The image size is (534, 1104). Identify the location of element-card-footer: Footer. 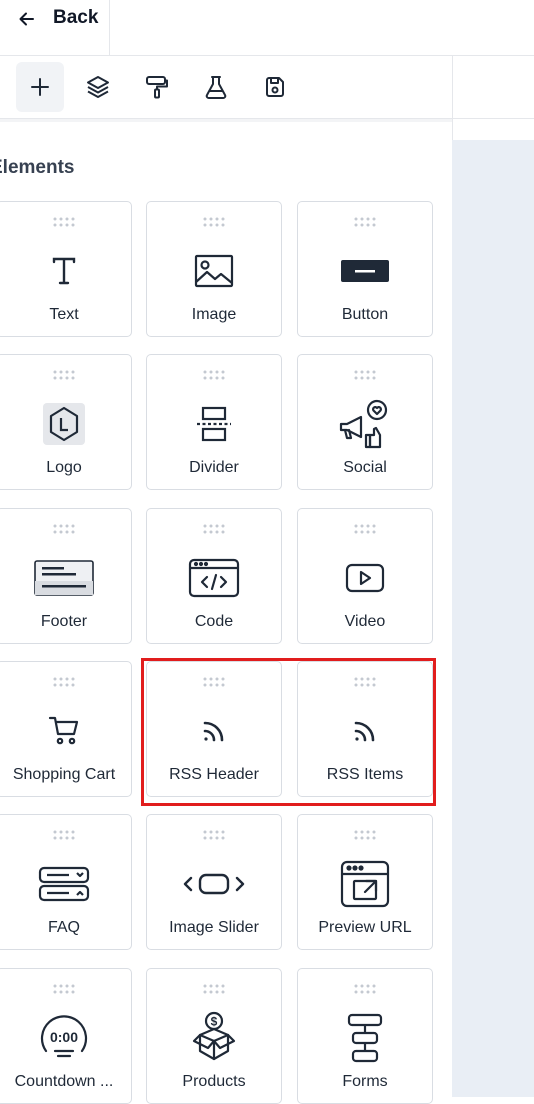
(66, 576).